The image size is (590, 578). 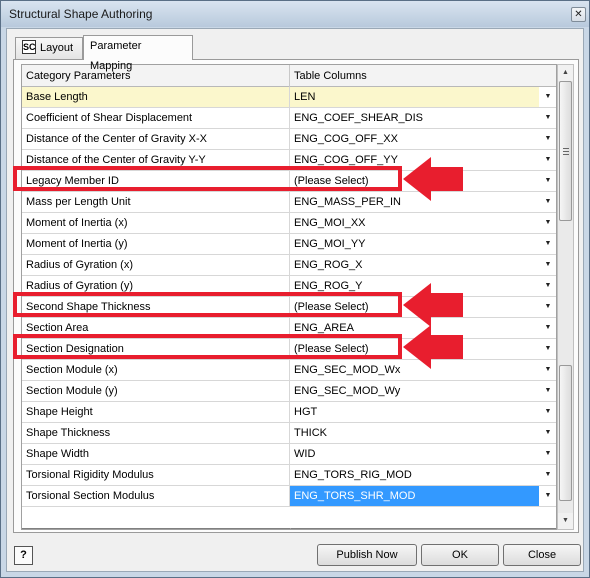 I want to click on grid-empty-area, so click(x=289, y=528).